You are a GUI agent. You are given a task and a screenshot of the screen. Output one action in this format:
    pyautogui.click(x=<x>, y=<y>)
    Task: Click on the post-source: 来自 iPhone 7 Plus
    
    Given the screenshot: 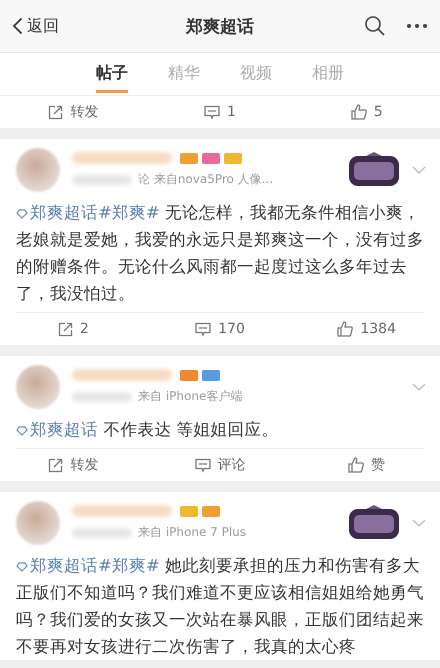 What is the action you would take?
    pyautogui.click(x=192, y=532)
    